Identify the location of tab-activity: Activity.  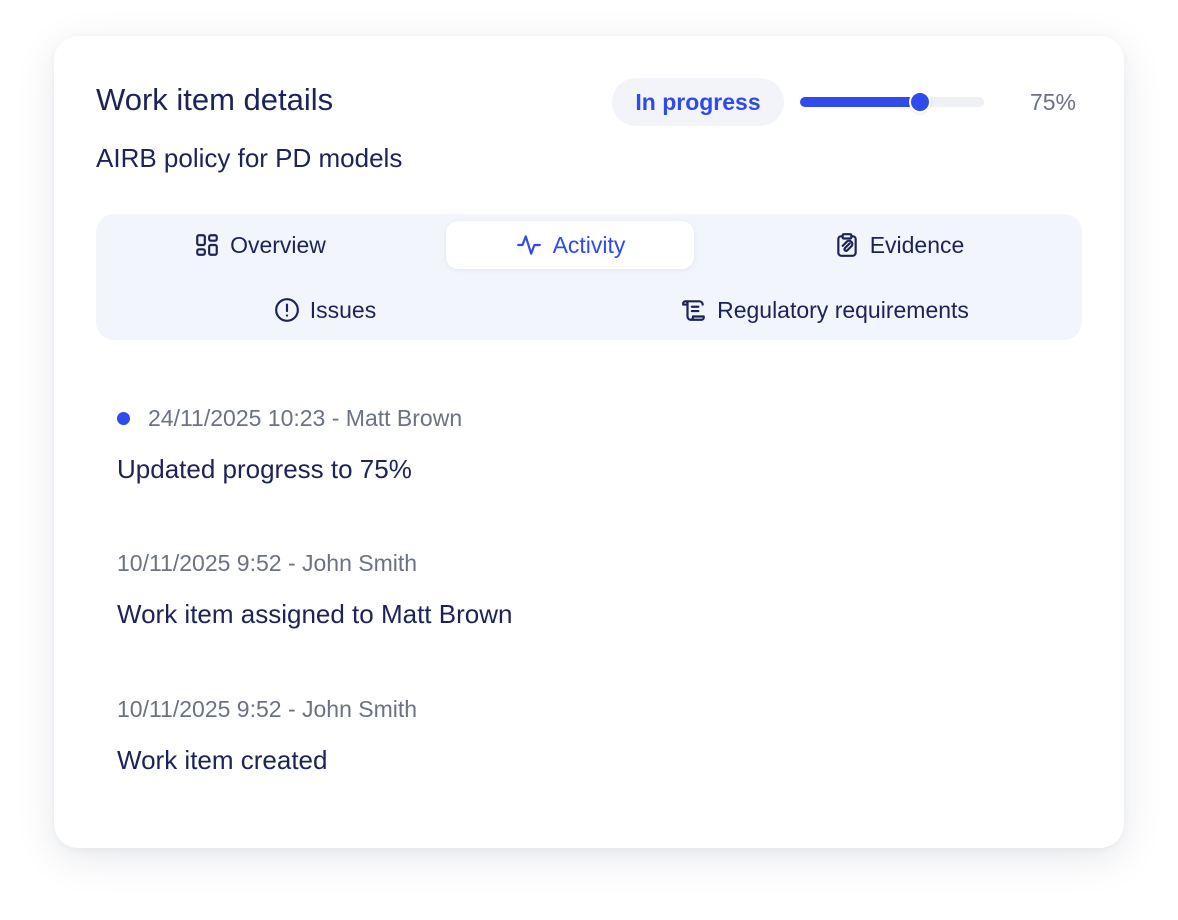
(570, 245).